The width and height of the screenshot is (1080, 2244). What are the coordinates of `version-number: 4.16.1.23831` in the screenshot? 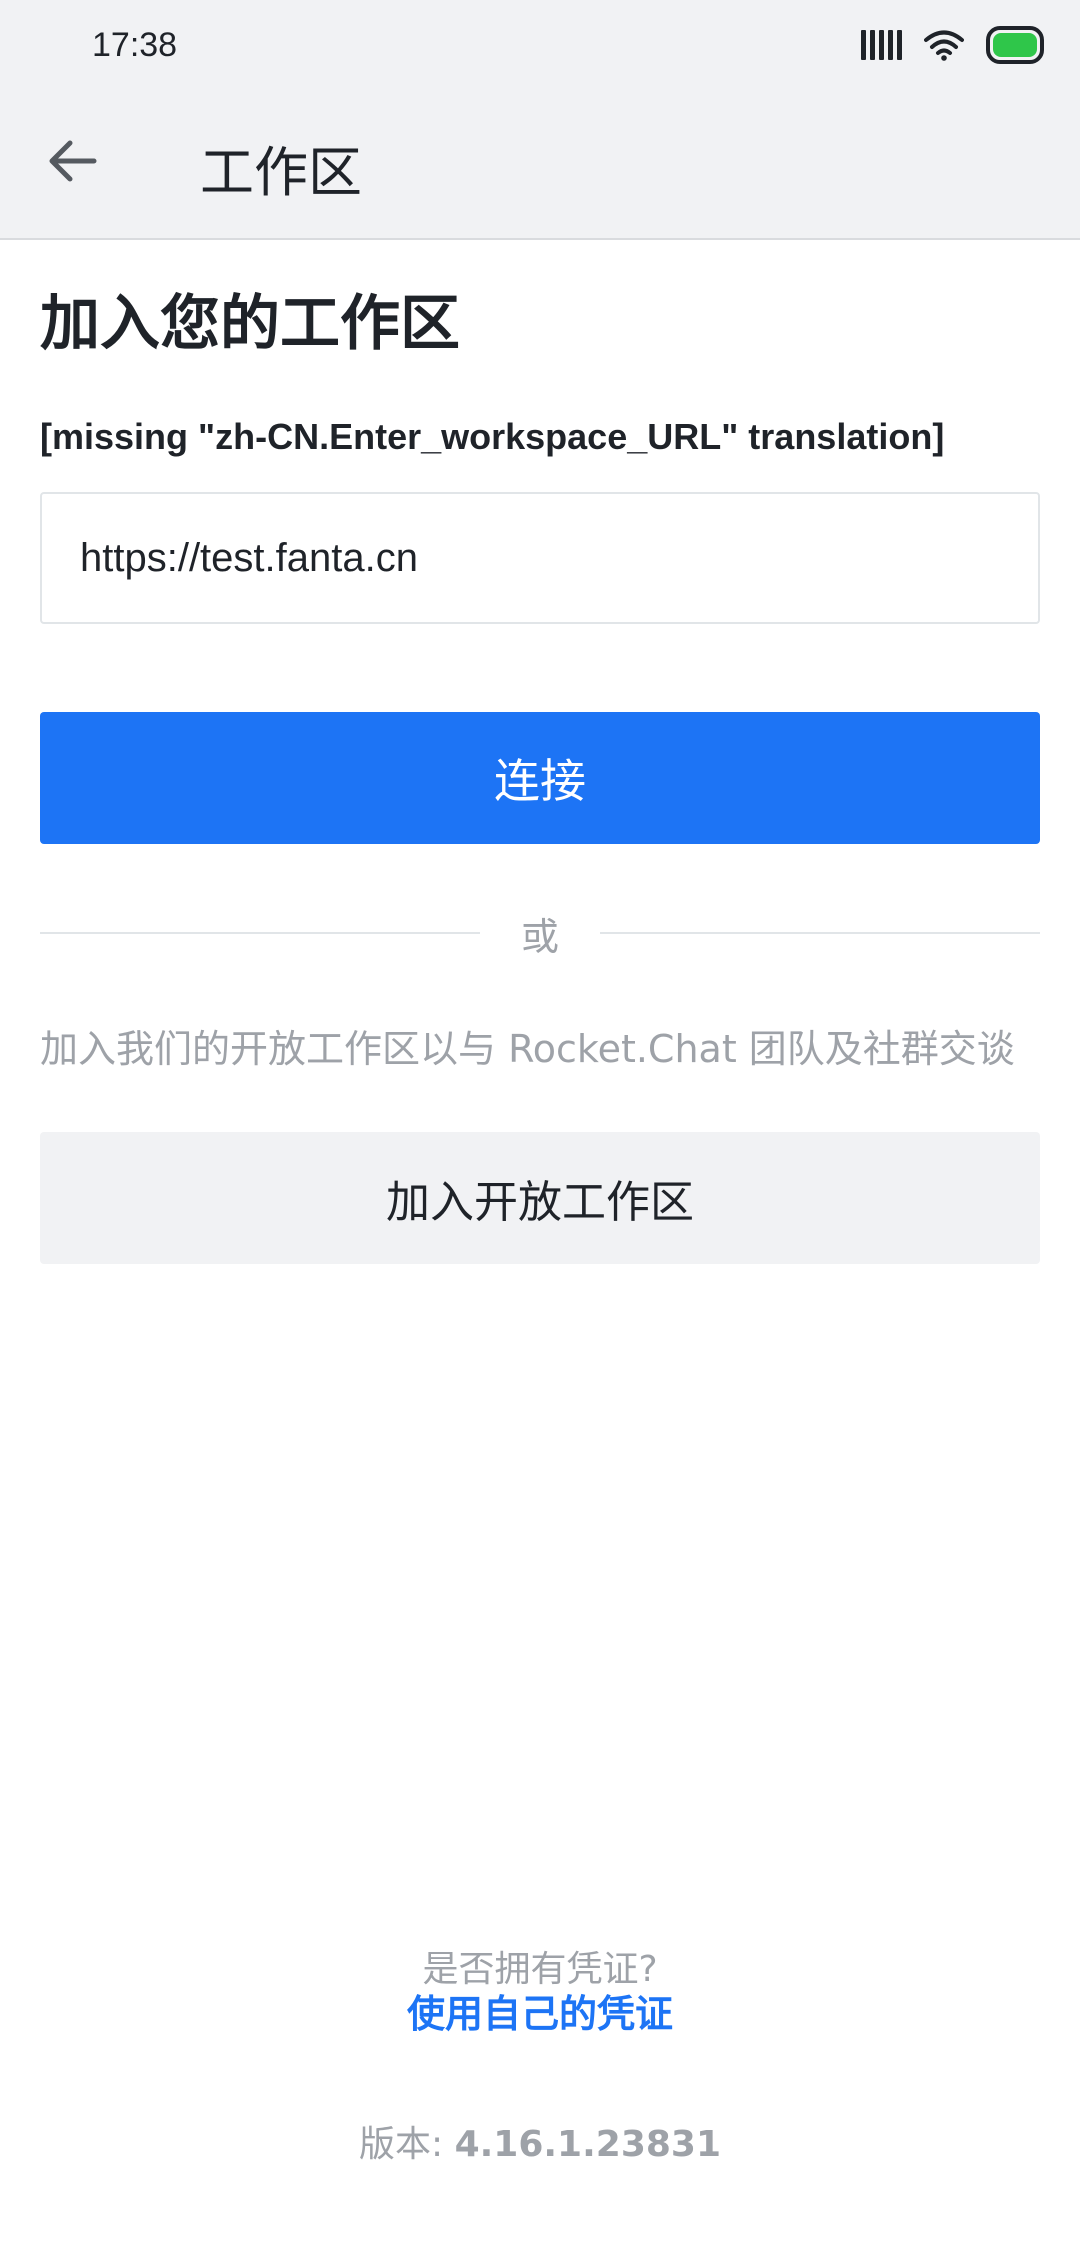 It's located at (588, 2144).